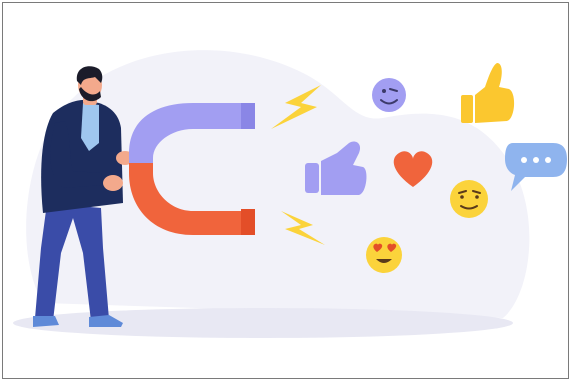 Image resolution: width=573 pixels, height=383 pixels. Describe the element at coordinates (488, 93) in the screenshot. I see `thumbs-up-icon` at that location.